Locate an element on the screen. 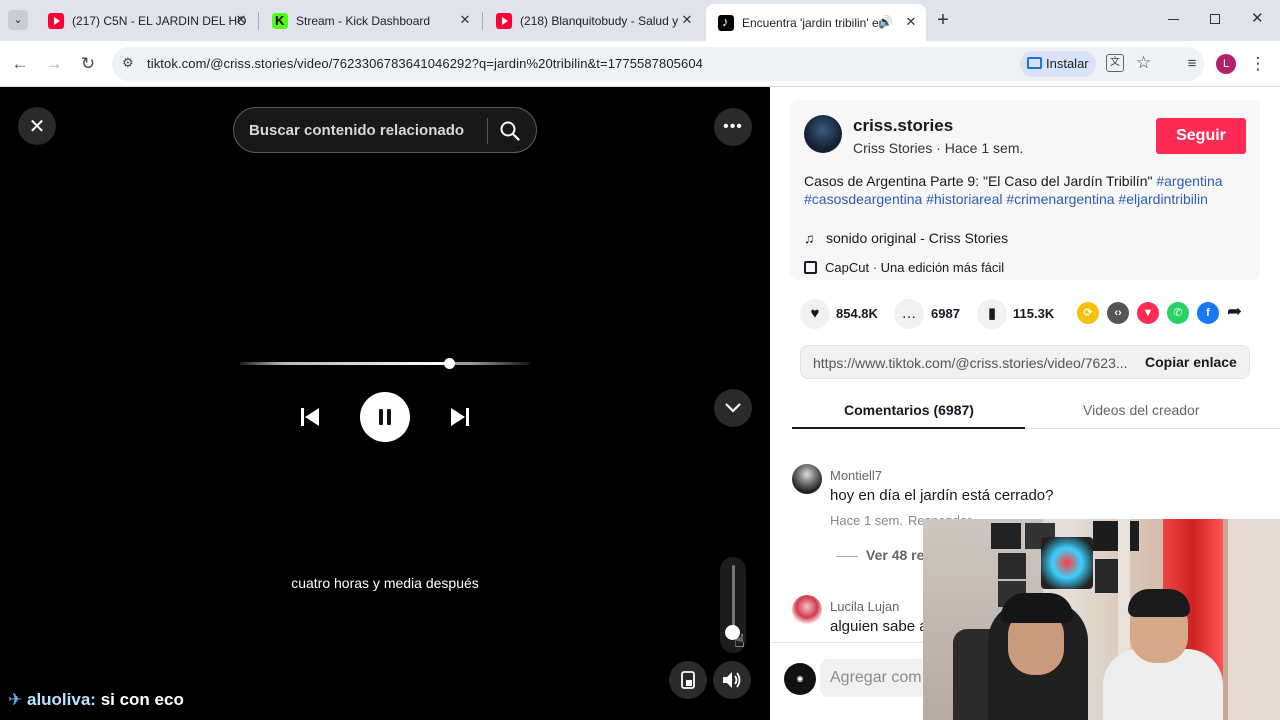  capcut-icon is located at coordinates (810, 267).